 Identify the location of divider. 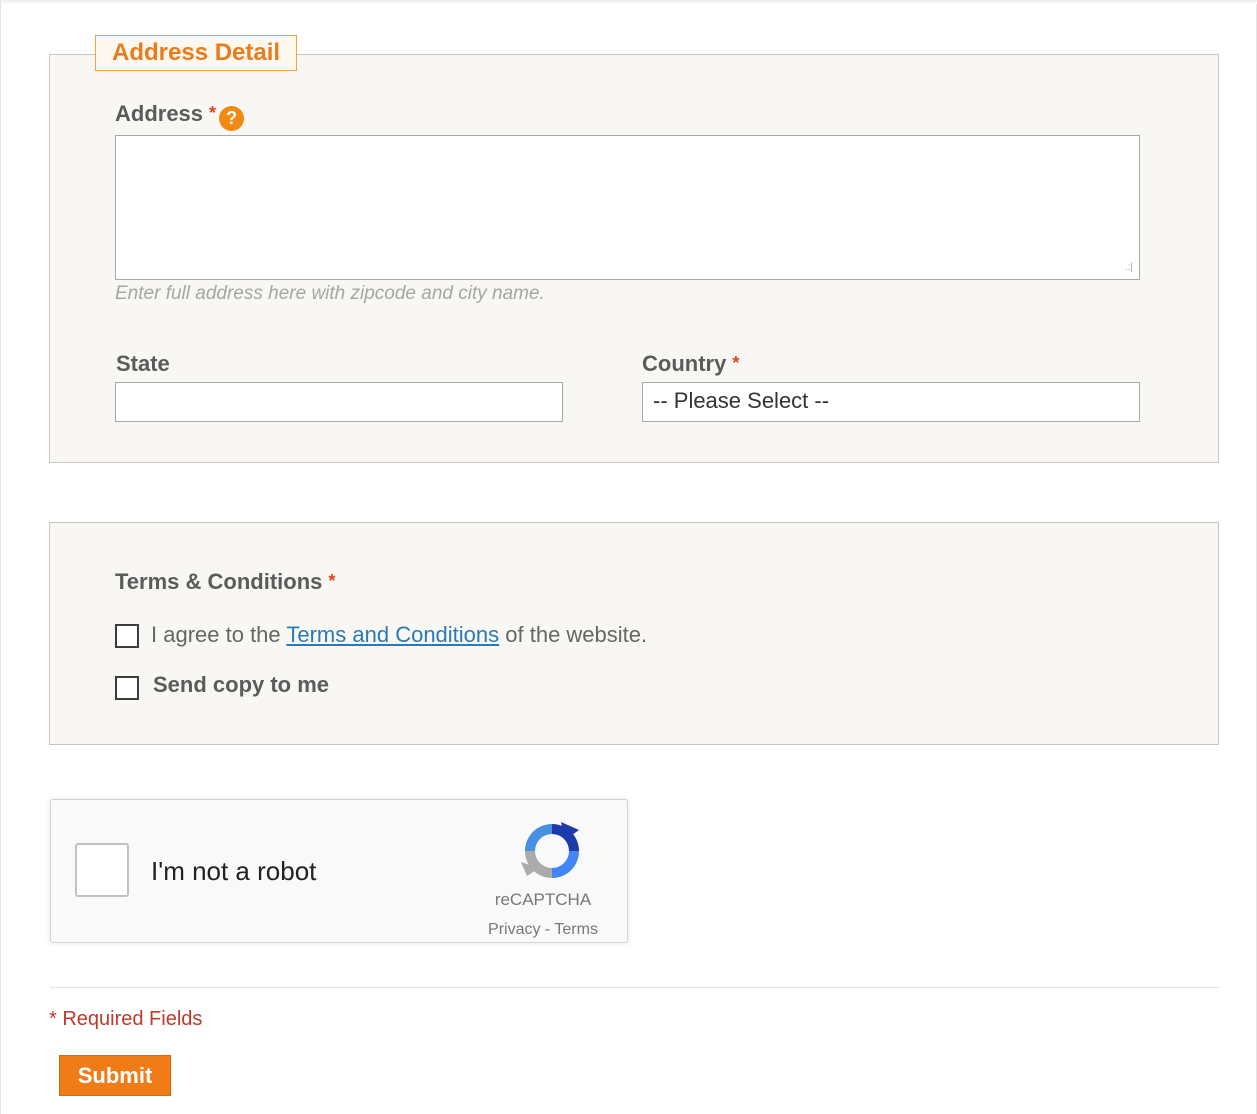
(634, 987).